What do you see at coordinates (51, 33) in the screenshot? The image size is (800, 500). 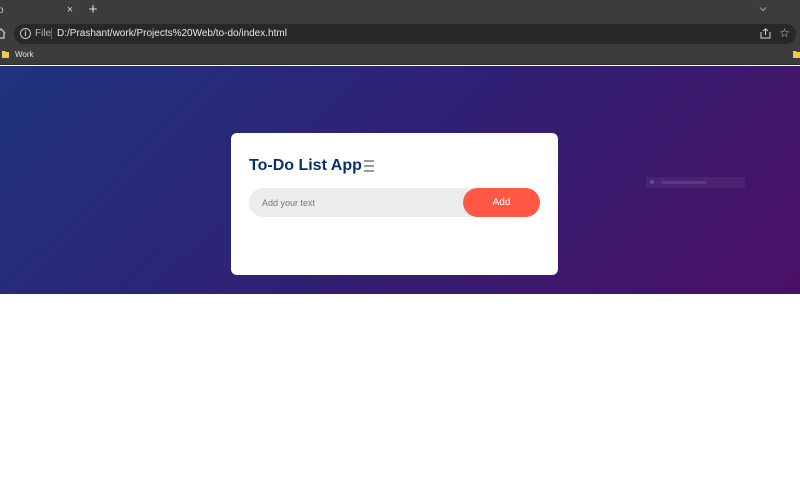 I see `address-divider` at bounding box center [51, 33].